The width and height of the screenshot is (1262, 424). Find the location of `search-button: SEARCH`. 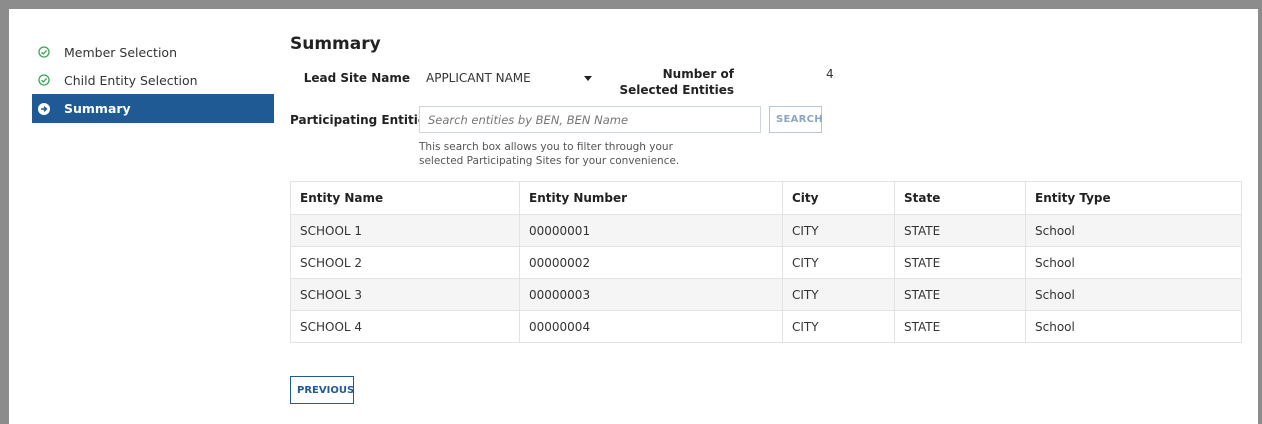

search-button: SEARCH is located at coordinates (796, 119).